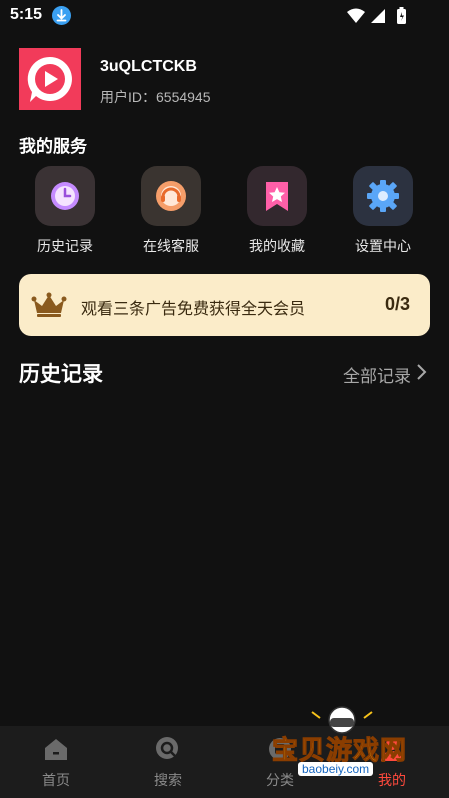  What do you see at coordinates (168, 749) in the screenshot?
I see `search-icon` at bounding box center [168, 749].